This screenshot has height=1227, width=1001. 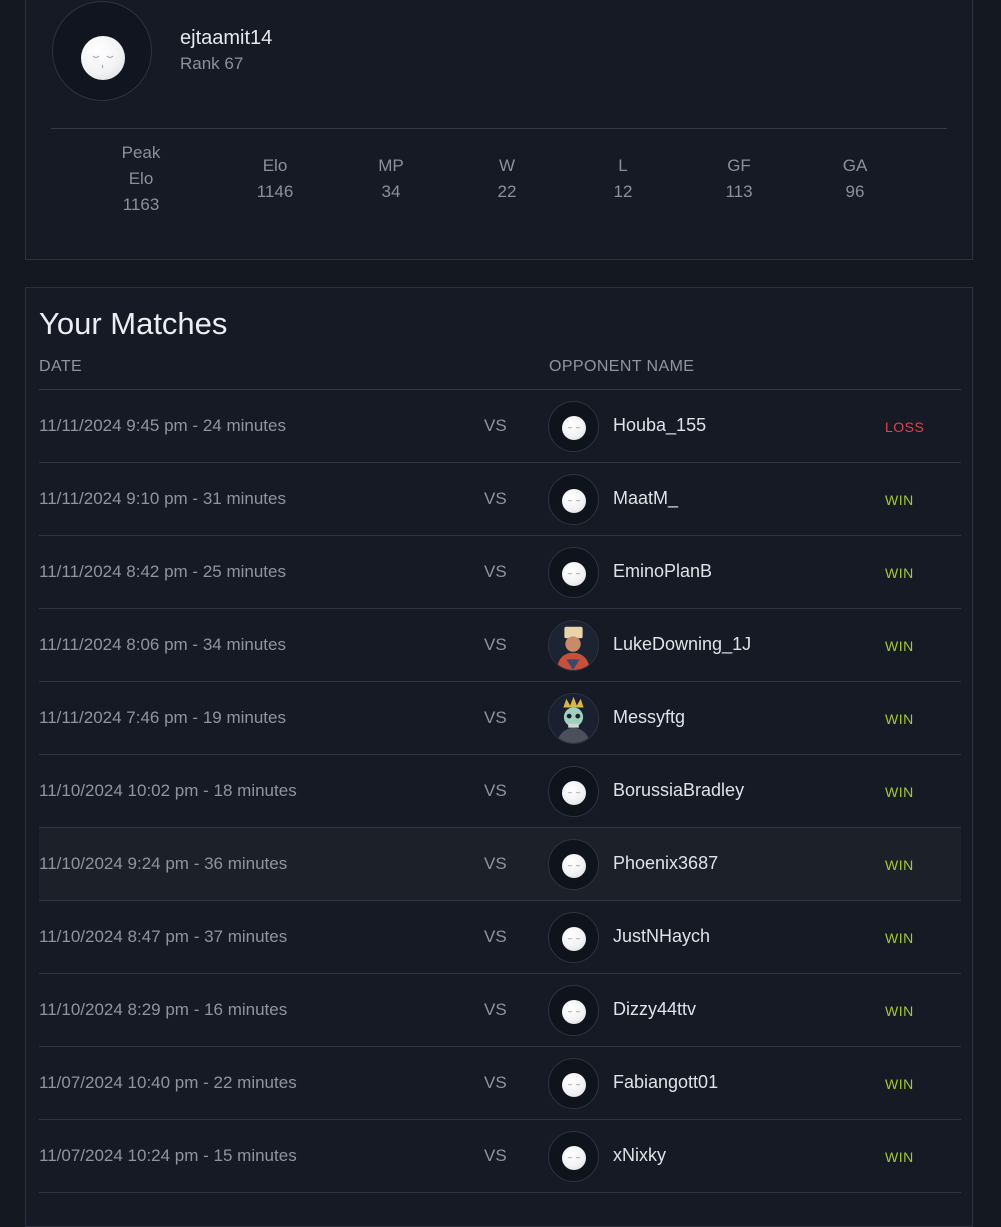 What do you see at coordinates (162, 425) in the screenshot?
I see `match-date: 11/11/2024 9:45 pm - 24 minutes` at bounding box center [162, 425].